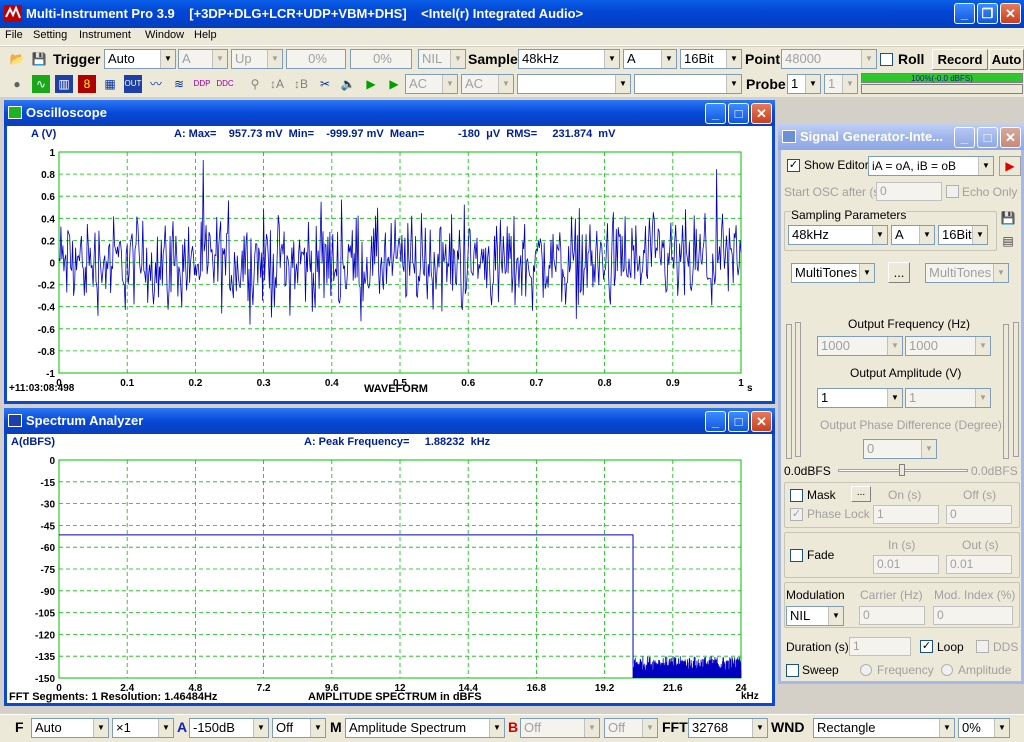 The image size is (1024, 742). I want to click on mask-on-input: 1, so click(906, 514).